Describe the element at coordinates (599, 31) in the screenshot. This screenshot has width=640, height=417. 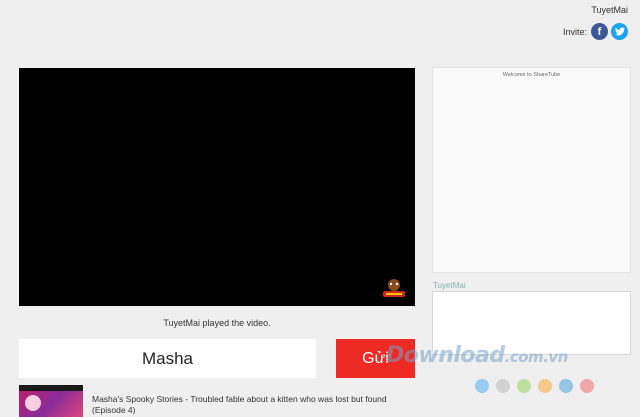
I see `facebook-icon: f` at that location.